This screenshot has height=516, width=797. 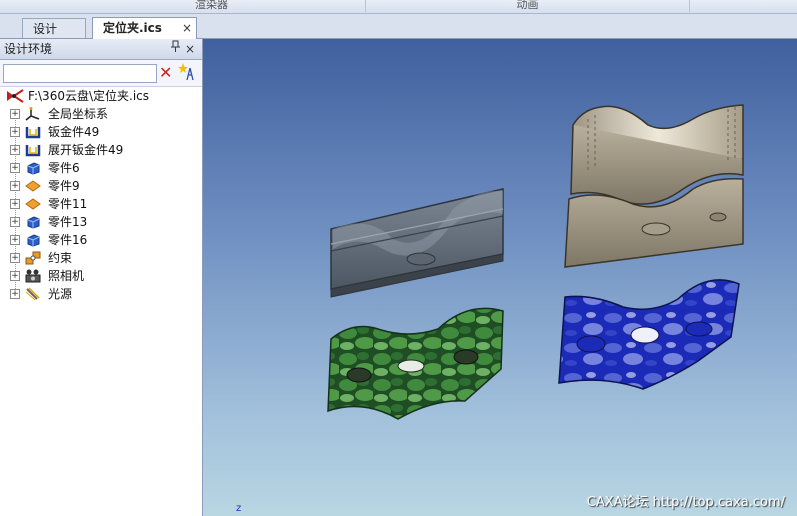 What do you see at coordinates (101, 258) in the screenshot?
I see `tree-item-constraints: + 约束` at bounding box center [101, 258].